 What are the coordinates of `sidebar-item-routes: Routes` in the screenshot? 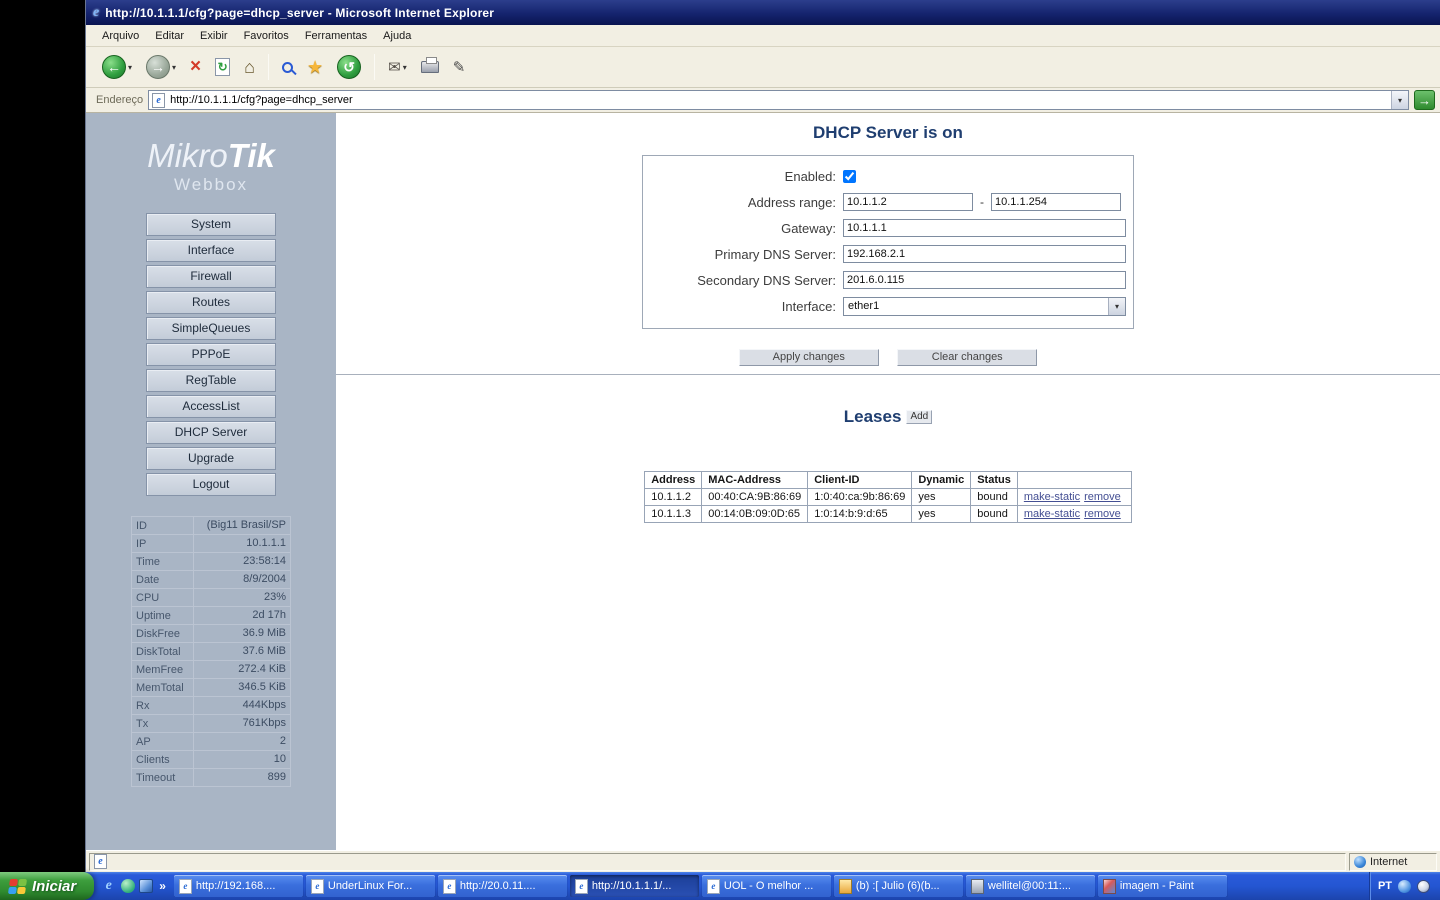 It's located at (211, 302).